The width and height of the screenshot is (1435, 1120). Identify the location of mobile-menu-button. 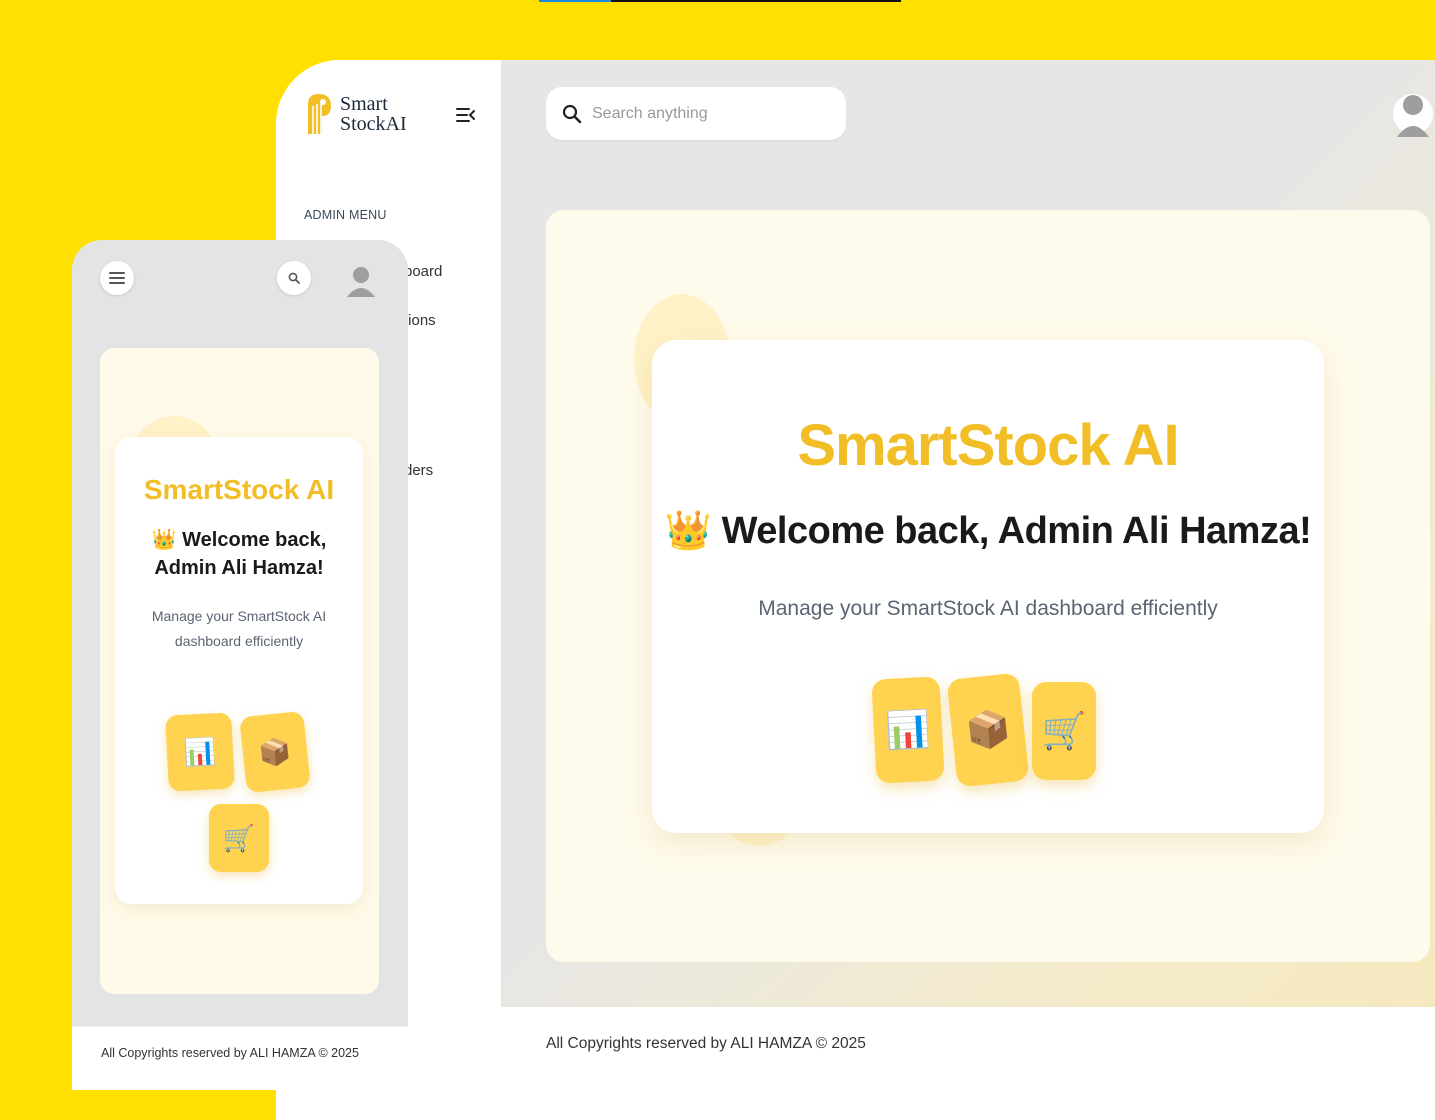
(117, 278).